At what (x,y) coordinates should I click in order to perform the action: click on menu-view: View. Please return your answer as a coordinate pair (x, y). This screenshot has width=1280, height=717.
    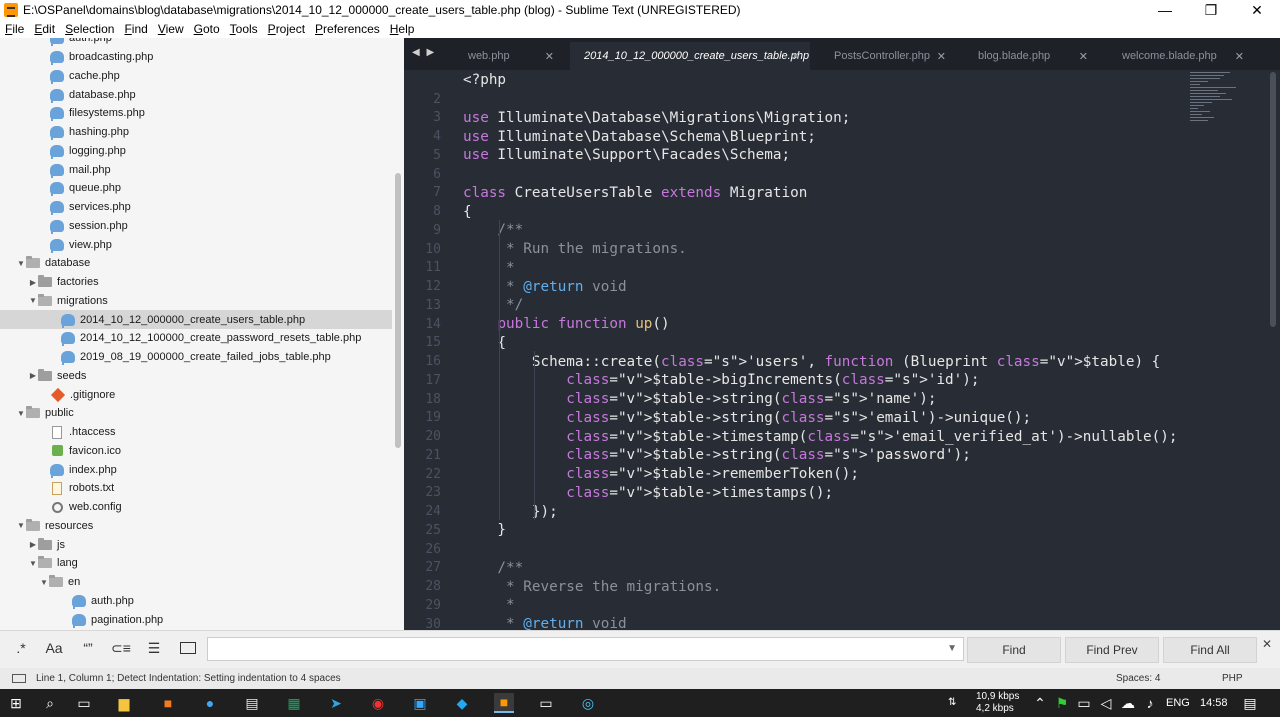
    Looking at the image, I should click on (171, 29).